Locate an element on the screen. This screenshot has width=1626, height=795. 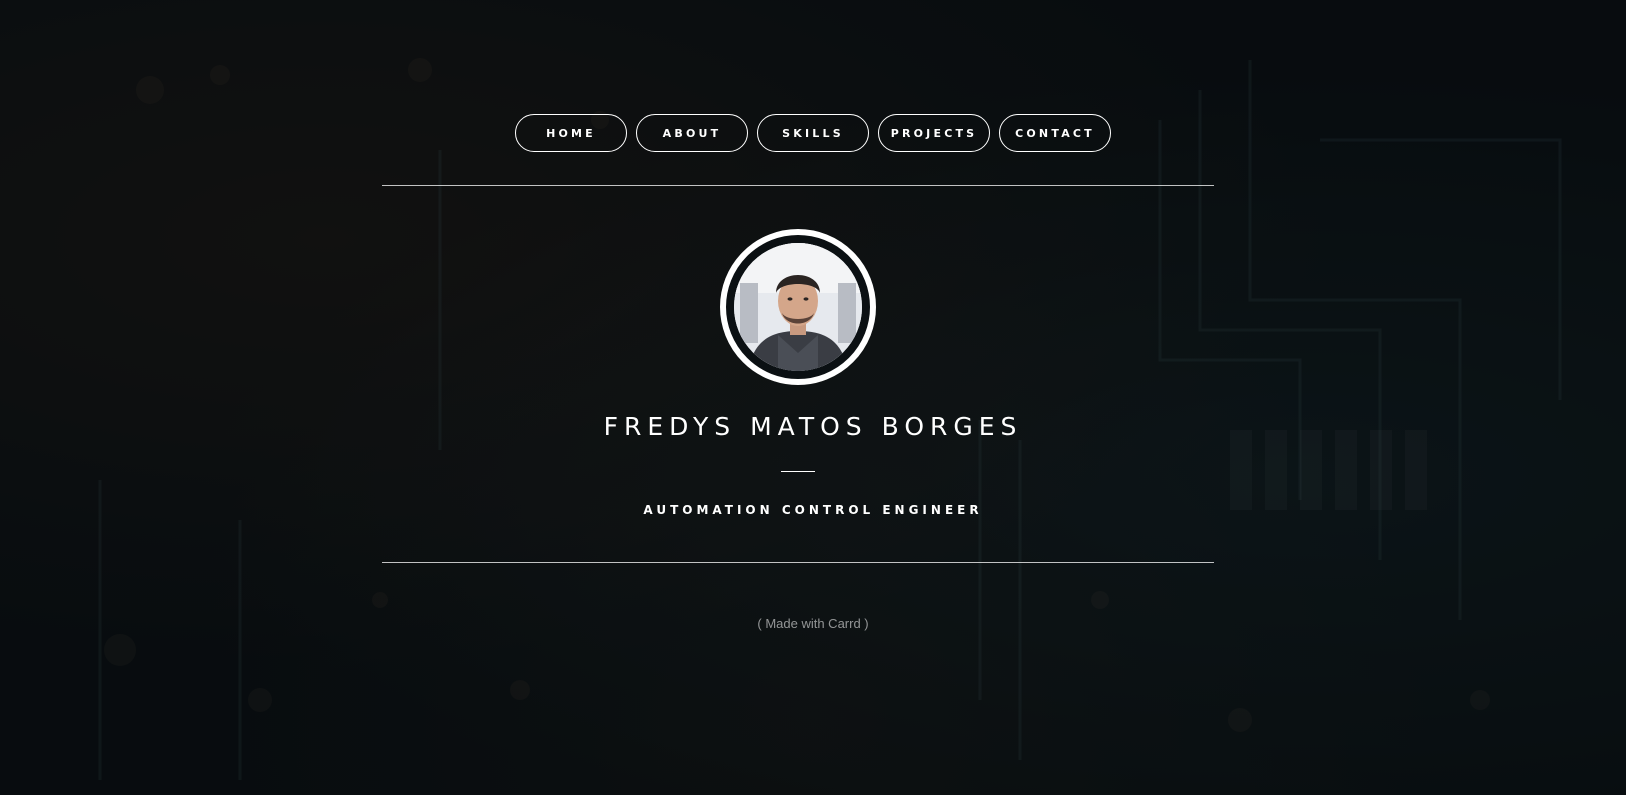
profile-title: AUTOMATION CONTROL ENGINEER is located at coordinates (813, 510).